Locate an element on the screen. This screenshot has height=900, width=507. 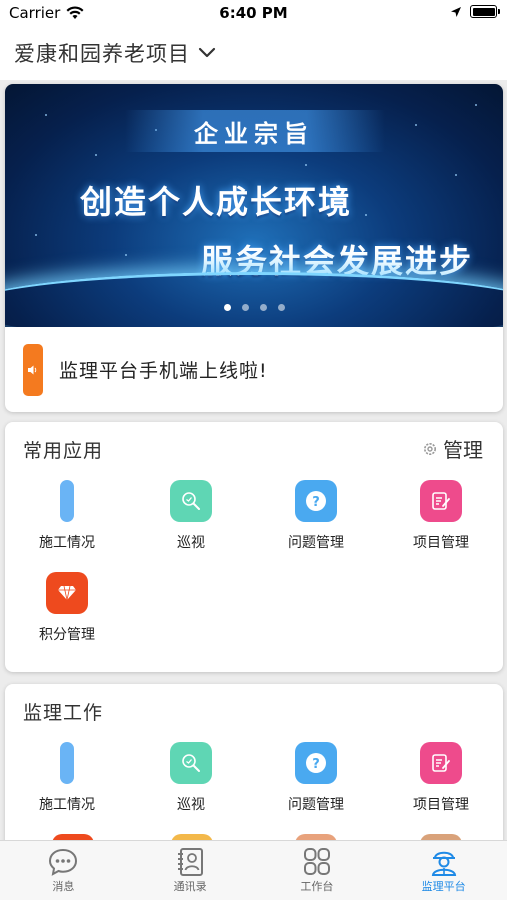
work-issue-management: ? 问题管理 is located at coordinates (316, 778).